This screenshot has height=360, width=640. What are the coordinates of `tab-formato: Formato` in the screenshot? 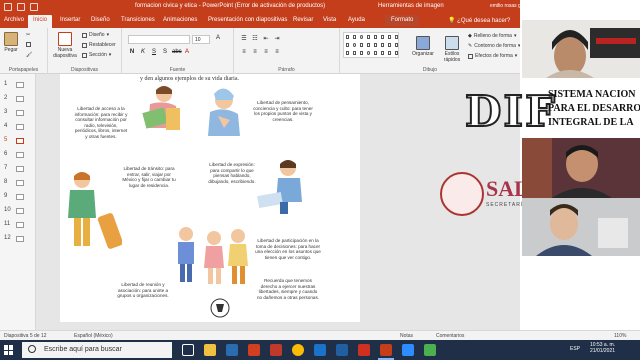 It's located at (402, 20).